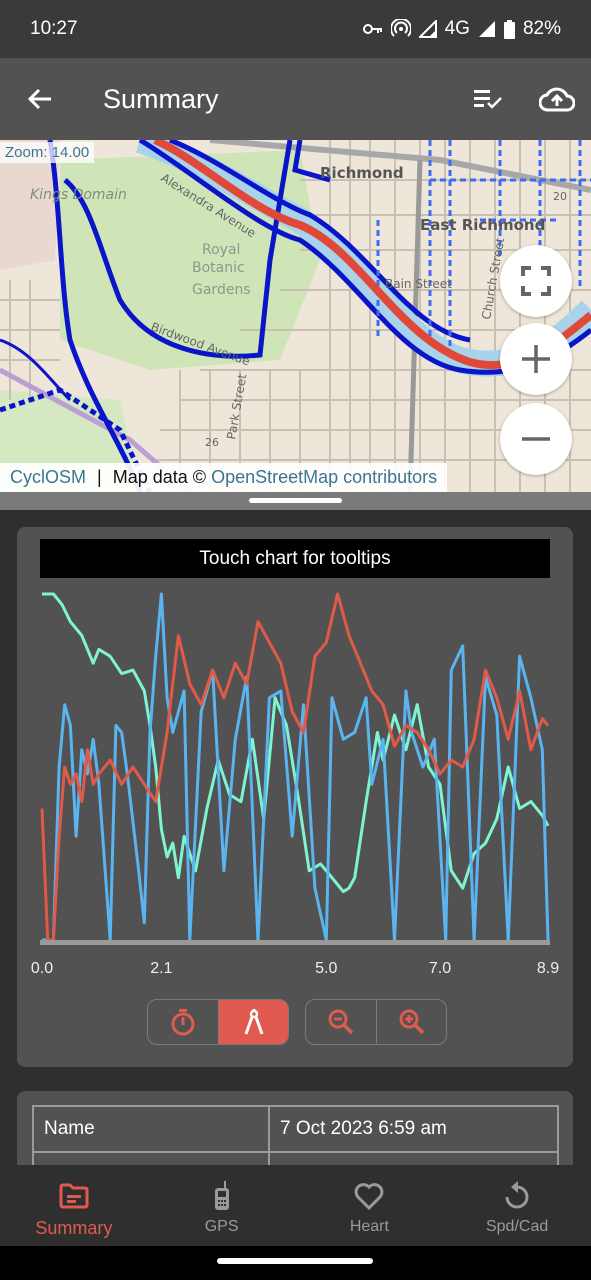 Image resolution: width=591 pixels, height=1280 pixels. Describe the element at coordinates (78, 195) in the screenshot. I see `svg-text: Kings Domain` at that location.